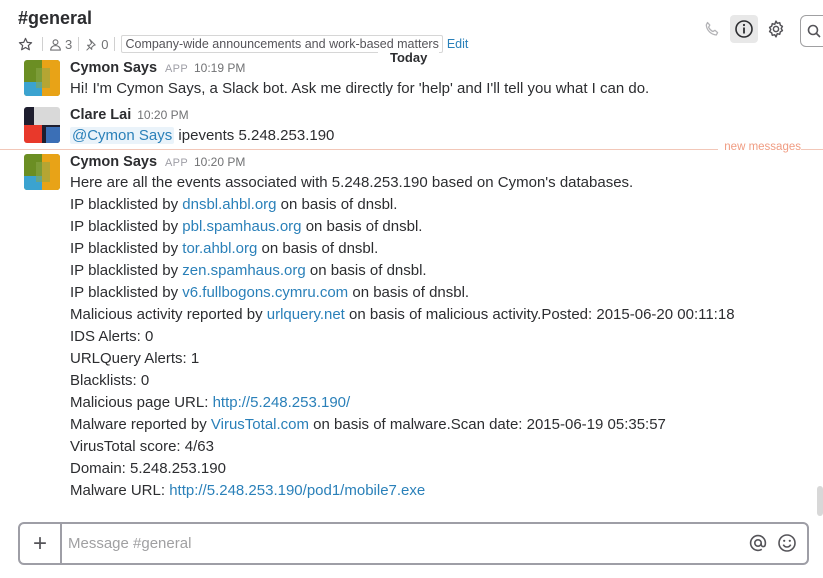  I want to click on blacklist-link: tor.ahbl.org, so click(219, 248).